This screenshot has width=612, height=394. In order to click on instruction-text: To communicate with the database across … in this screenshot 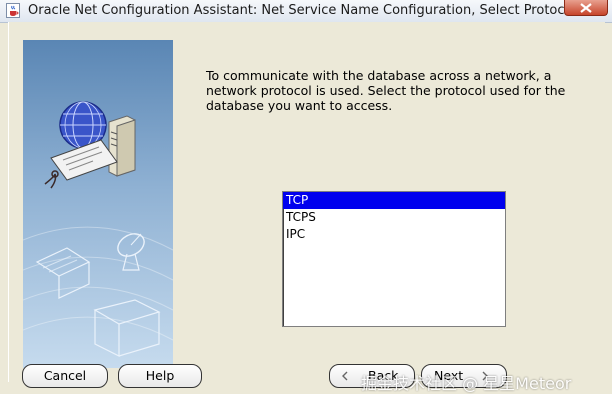, I will do `click(386, 90)`.